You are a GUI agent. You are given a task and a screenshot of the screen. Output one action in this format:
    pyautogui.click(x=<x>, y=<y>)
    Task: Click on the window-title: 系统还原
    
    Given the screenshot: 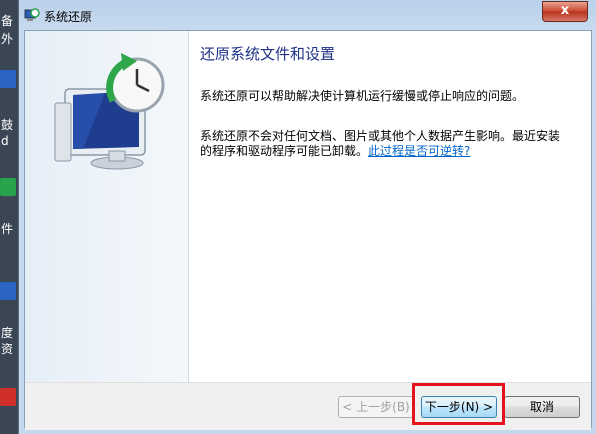 What is the action you would take?
    pyautogui.click(x=68, y=17)
    